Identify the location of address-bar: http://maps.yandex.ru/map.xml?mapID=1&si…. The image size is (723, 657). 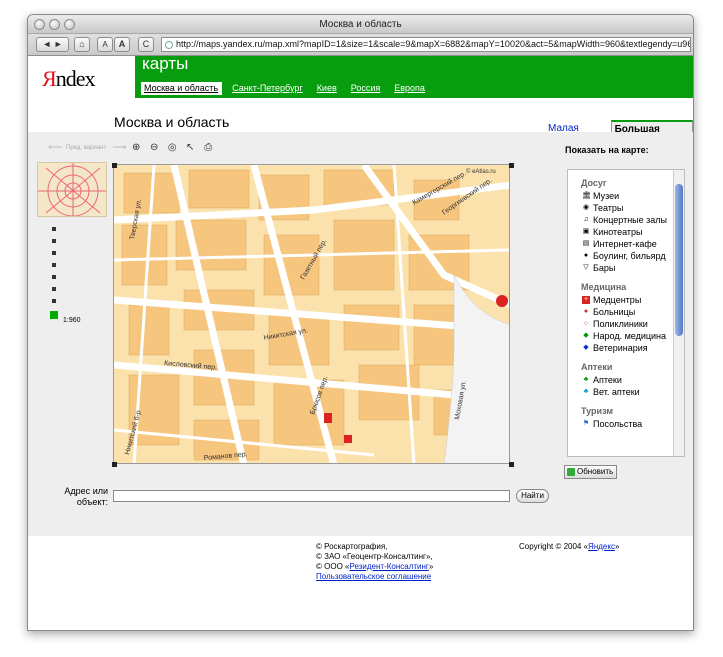
(426, 44).